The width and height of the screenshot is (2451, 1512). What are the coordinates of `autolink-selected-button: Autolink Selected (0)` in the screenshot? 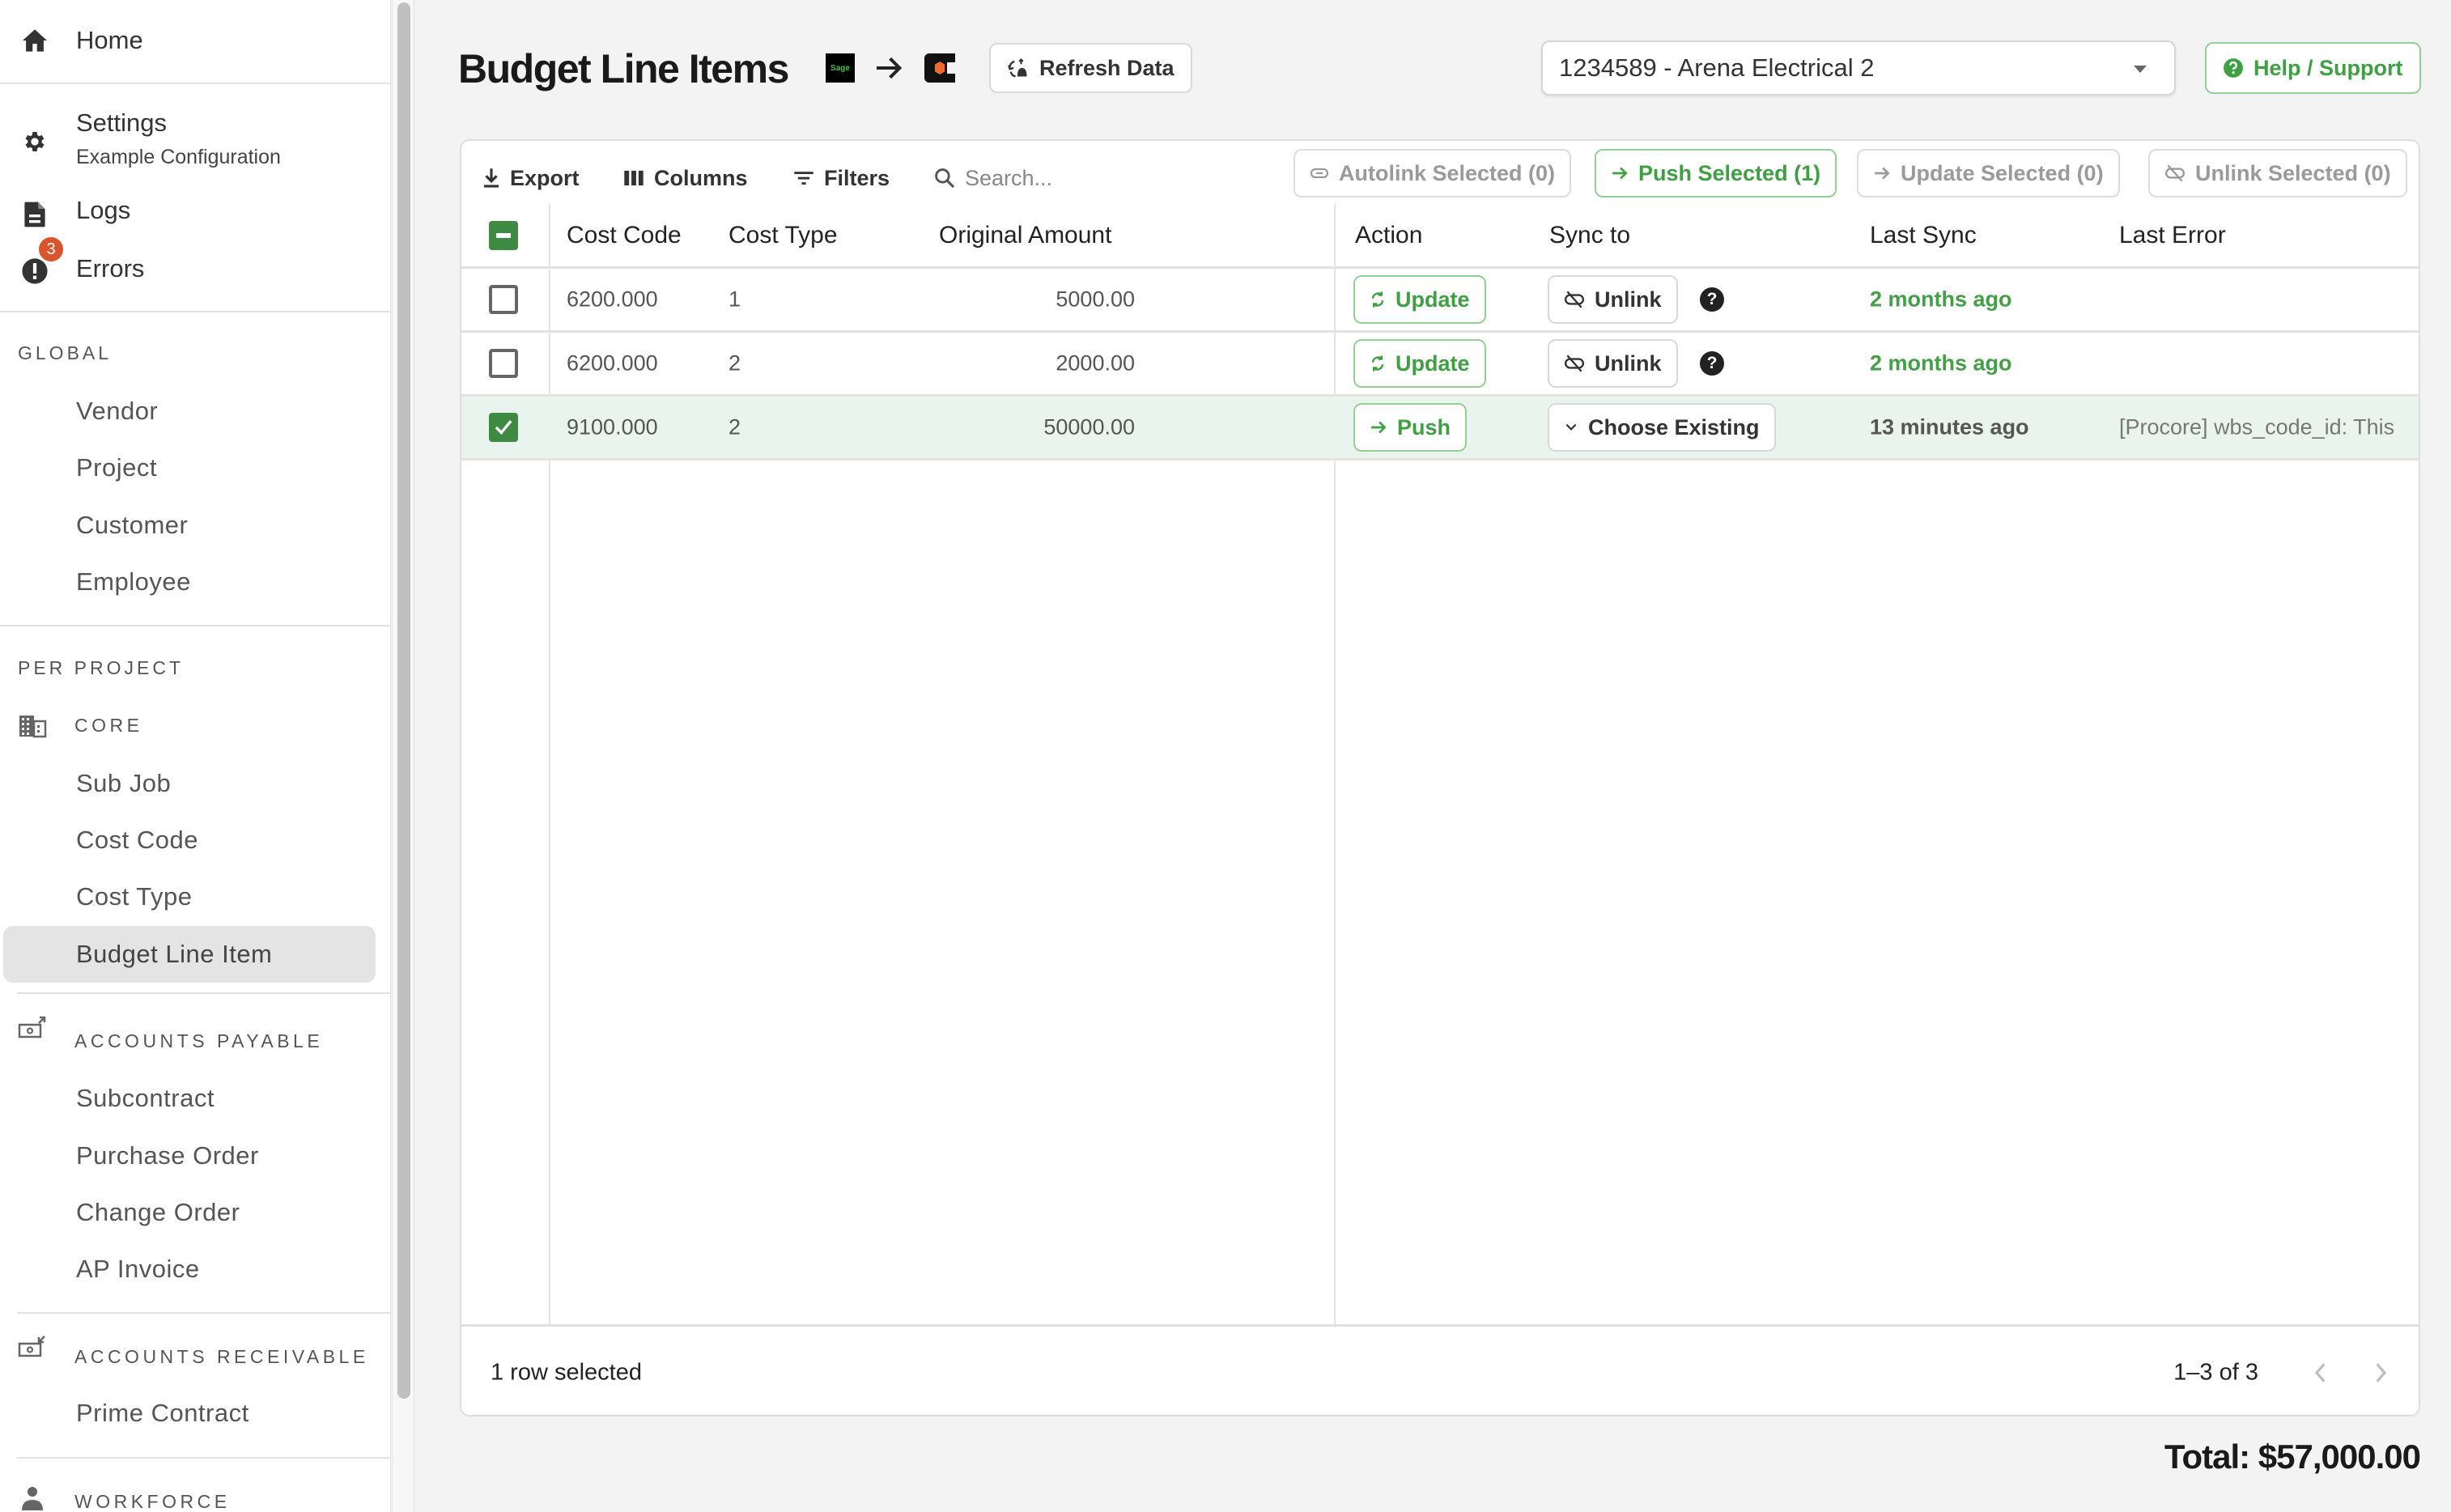 It's located at (1432, 173).